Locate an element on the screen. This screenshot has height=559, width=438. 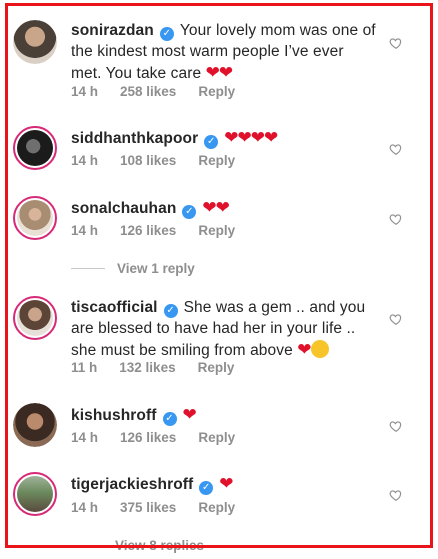
heart-emoji: ❤❤❤❤ is located at coordinates (251, 137).